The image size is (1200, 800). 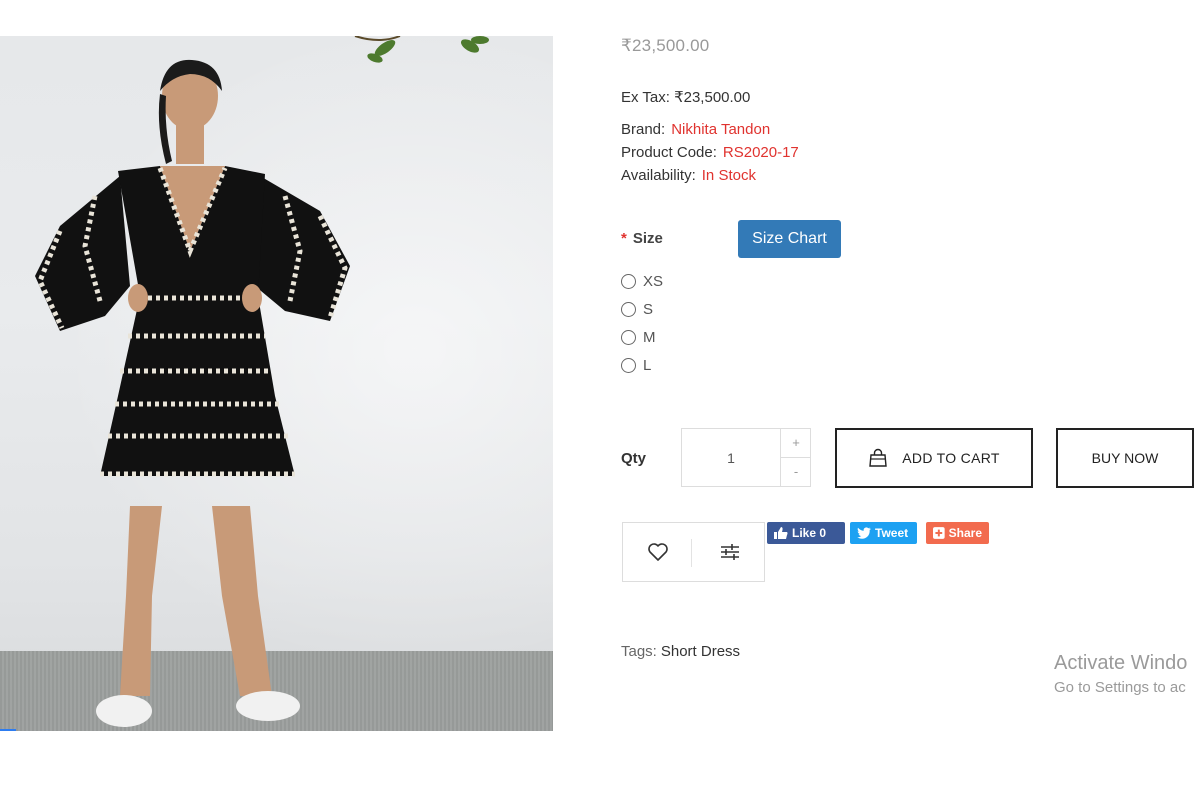 I want to click on image-indicator, so click(x=8, y=730).